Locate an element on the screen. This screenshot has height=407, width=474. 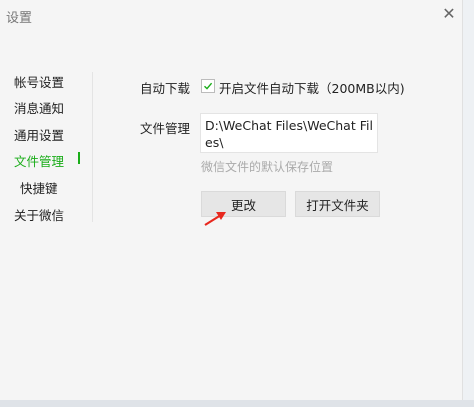
save-path-hint: 微信文件的默认保存位置 is located at coordinates (267, 167).